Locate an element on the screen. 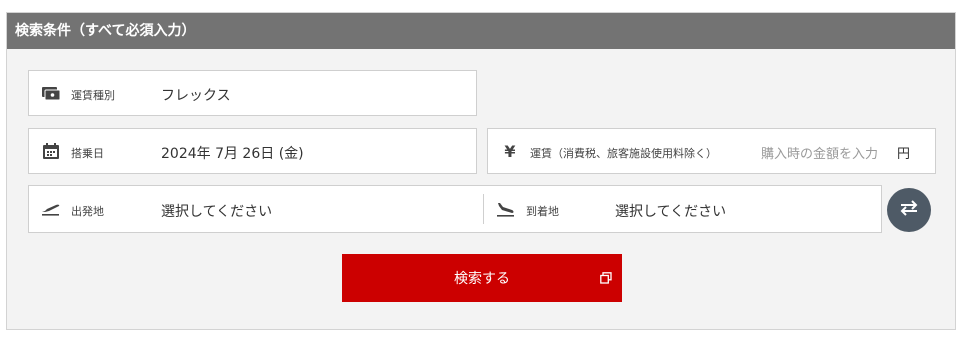 The image size is (966, 339). swap-route-button is located at coordinates (909, 210).